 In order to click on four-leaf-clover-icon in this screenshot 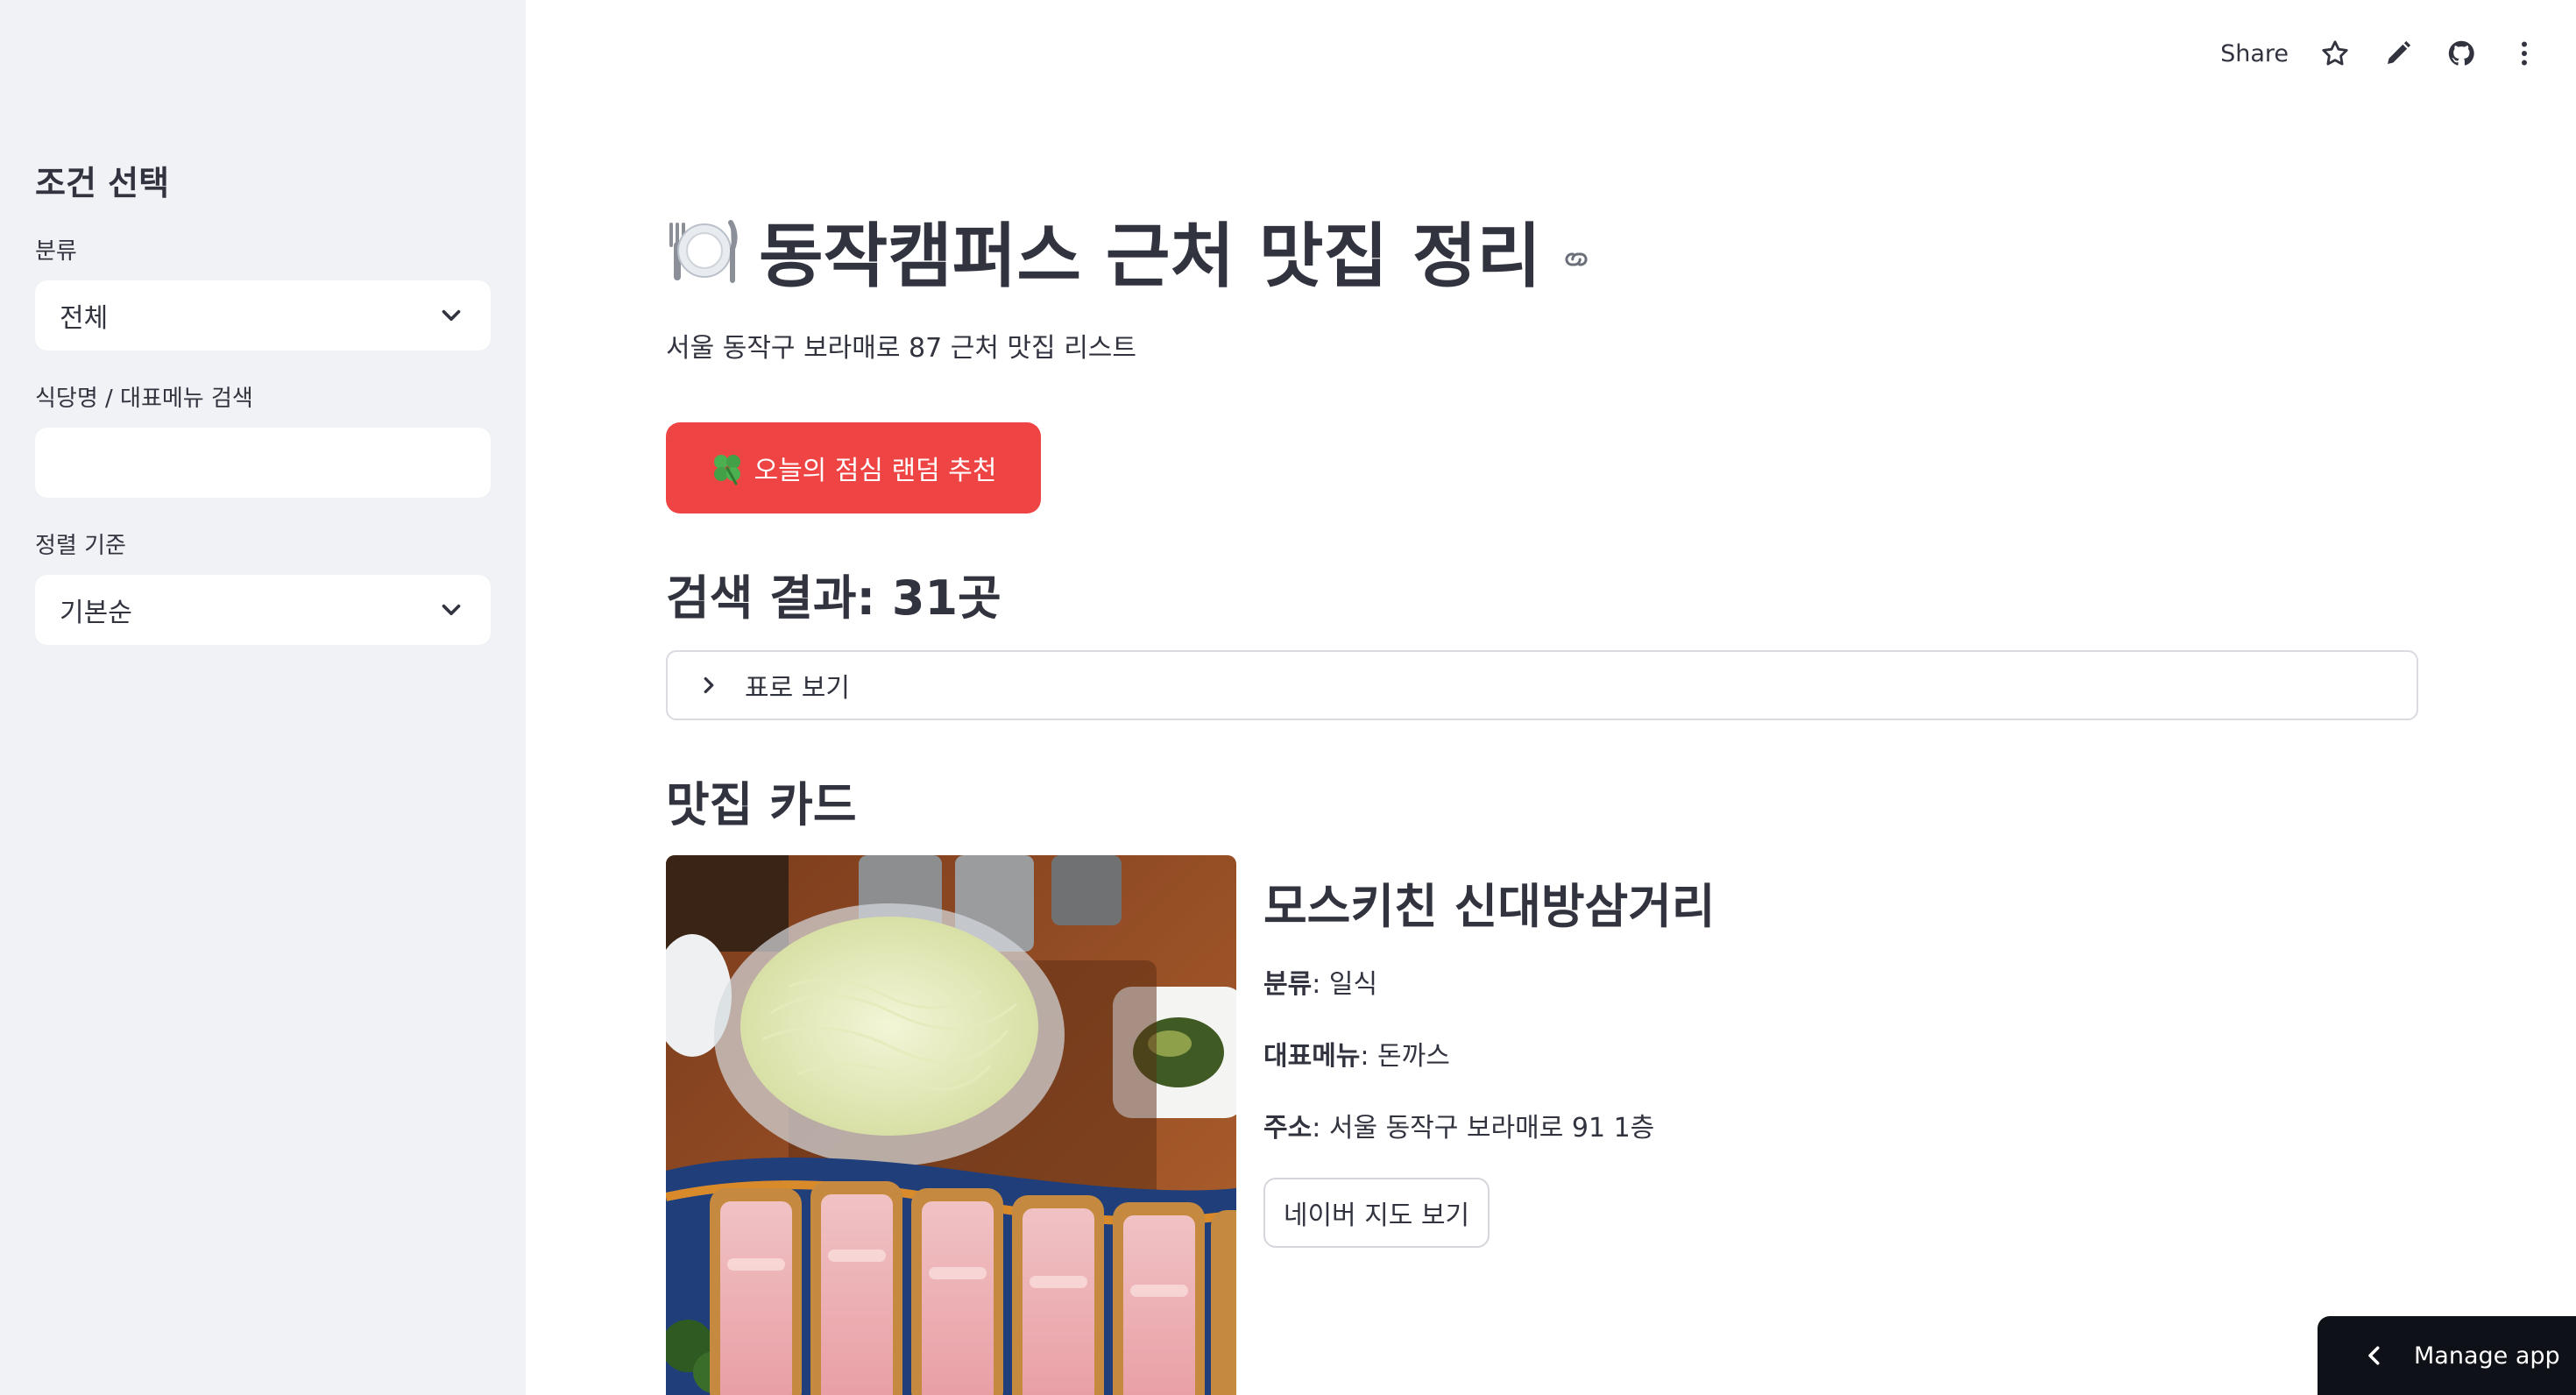, I will do `click(727, 470)`.